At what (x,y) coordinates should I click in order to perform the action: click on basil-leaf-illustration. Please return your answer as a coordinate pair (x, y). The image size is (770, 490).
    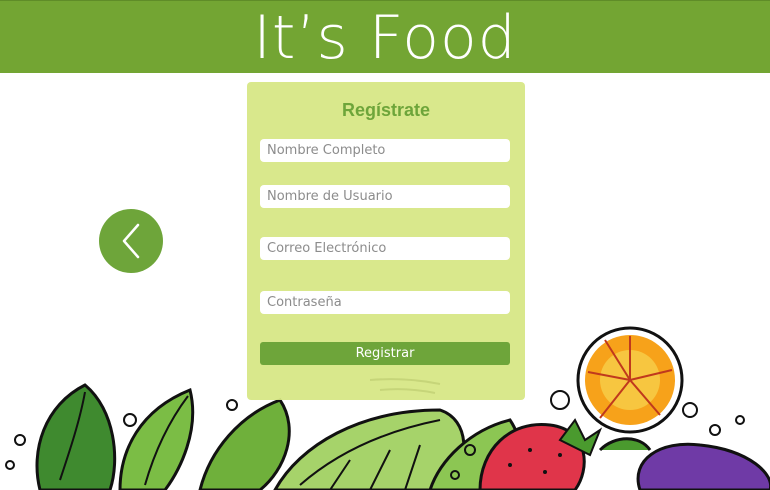
    Looking at the image, I should click on (115, 436).